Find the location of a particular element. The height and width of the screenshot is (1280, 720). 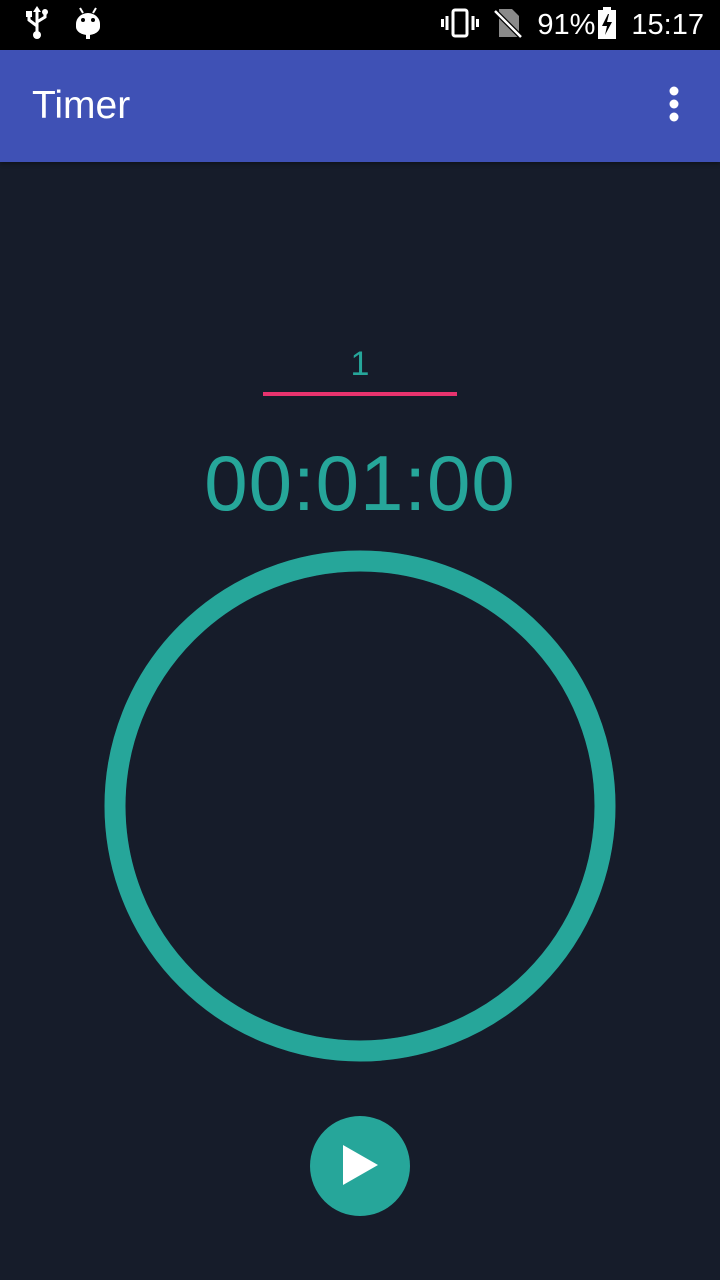

status-bar: 91% 15:17 is located at coordinates (360, 25).